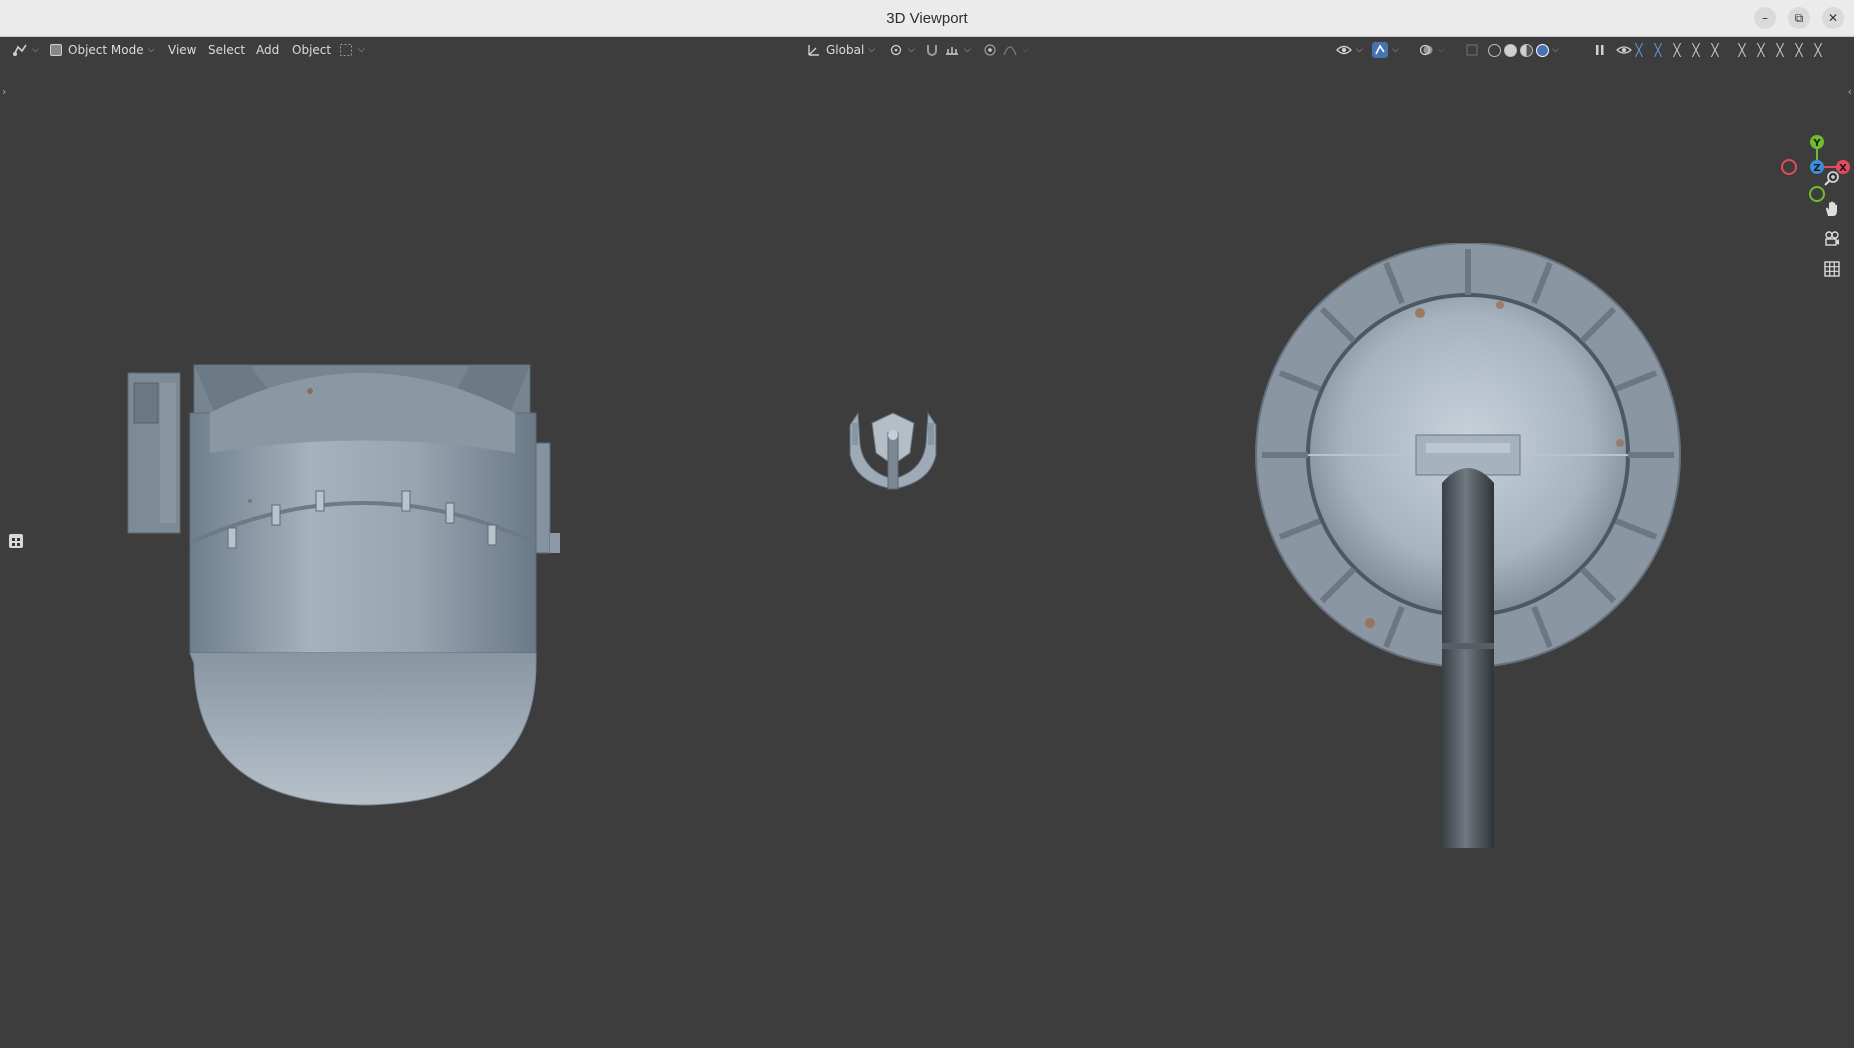 Image resolution: width=1854 pixels, height=1048 pixels. I want to click on layer-toggles: ╳ ╳ ╳ ╳ ╳ ╳ ╳ ╳ ╳ ╳, so click(1728, 50).